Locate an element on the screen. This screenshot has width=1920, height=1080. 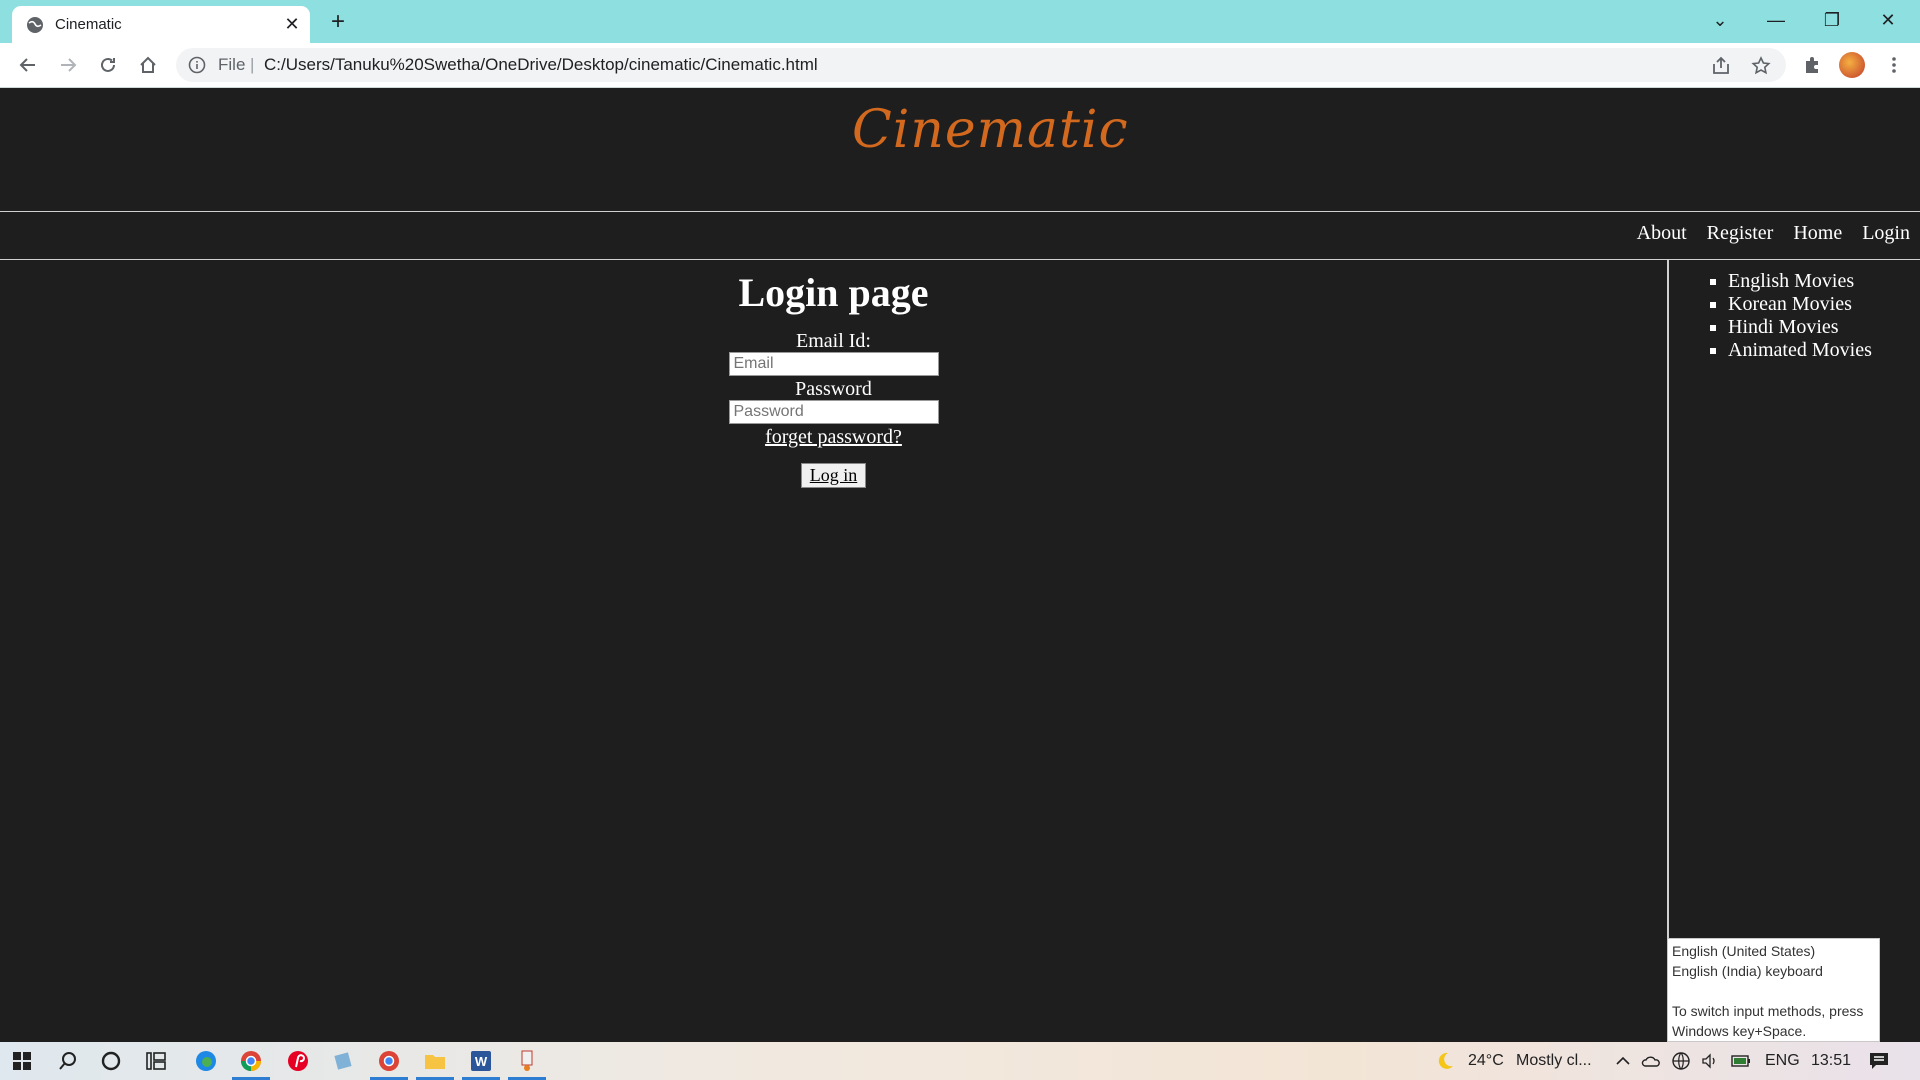
svg-text: W is located at coordinates (481, 1061).